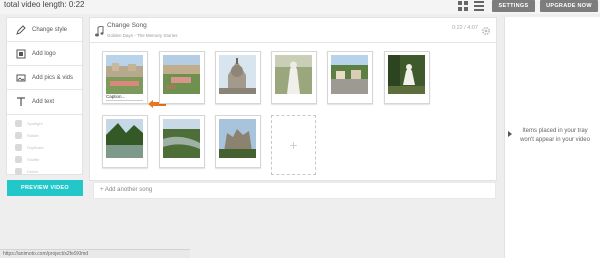 The width and height of the screenshot is (600, 258). I want to click on photo-forest-lake, so click(124, 138).